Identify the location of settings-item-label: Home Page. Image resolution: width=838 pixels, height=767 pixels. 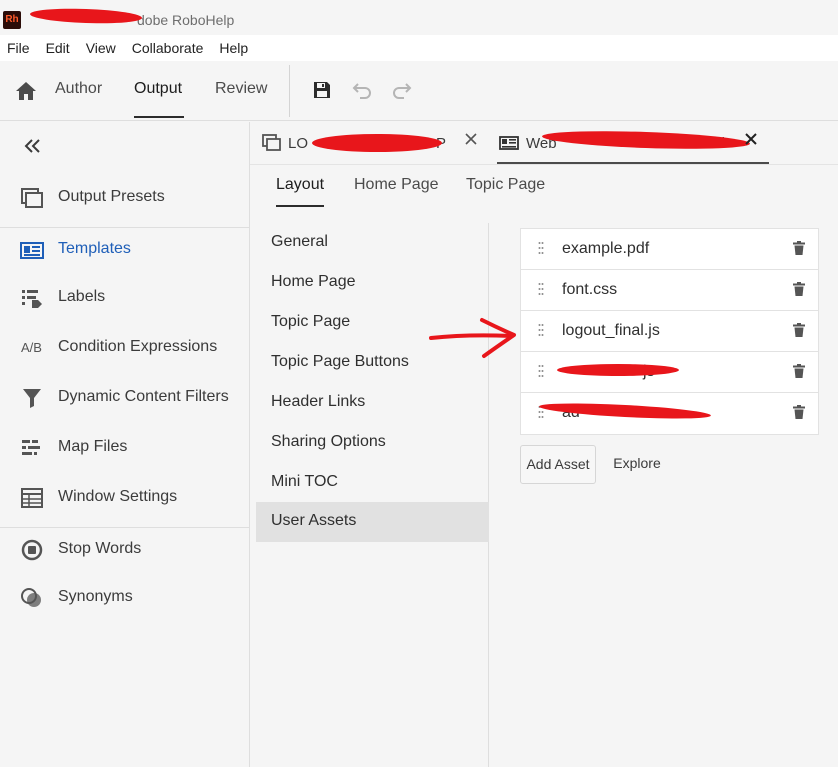
(313, 281).